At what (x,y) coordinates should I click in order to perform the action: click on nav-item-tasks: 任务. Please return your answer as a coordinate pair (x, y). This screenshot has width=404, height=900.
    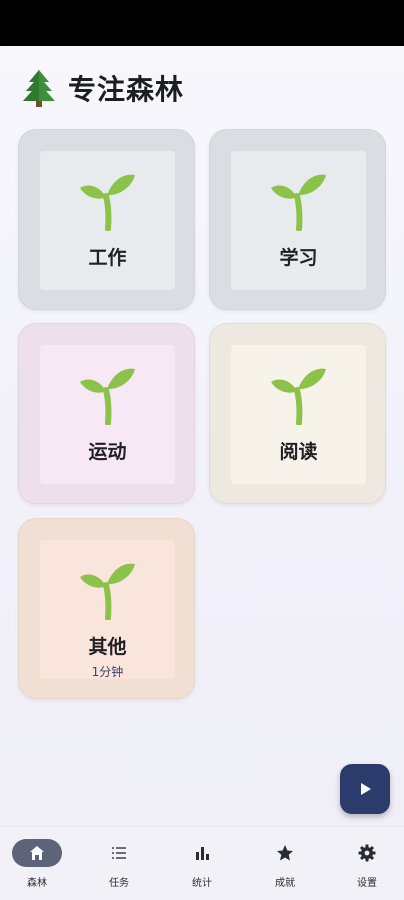
    Looking at the image, I should click on (122, 863).